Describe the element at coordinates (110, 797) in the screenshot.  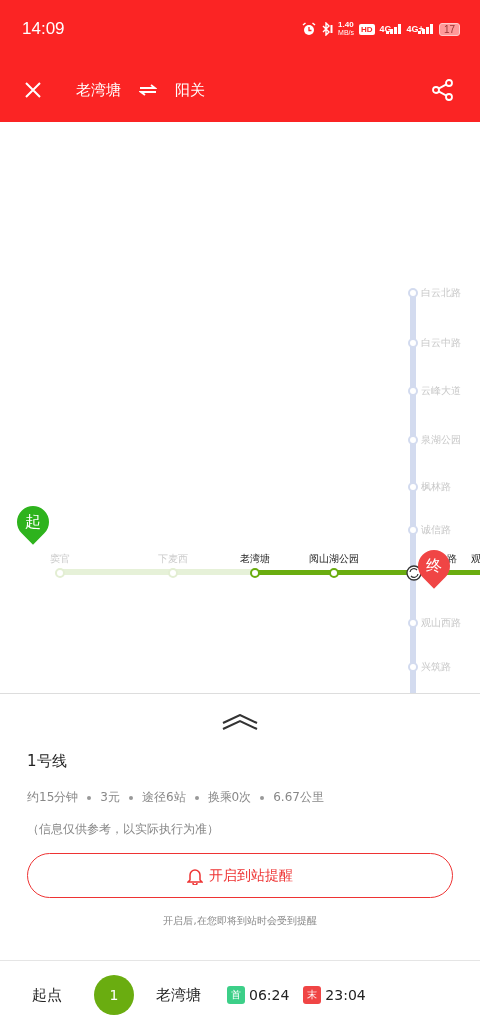
I see `route-stat: 3元` at that location.